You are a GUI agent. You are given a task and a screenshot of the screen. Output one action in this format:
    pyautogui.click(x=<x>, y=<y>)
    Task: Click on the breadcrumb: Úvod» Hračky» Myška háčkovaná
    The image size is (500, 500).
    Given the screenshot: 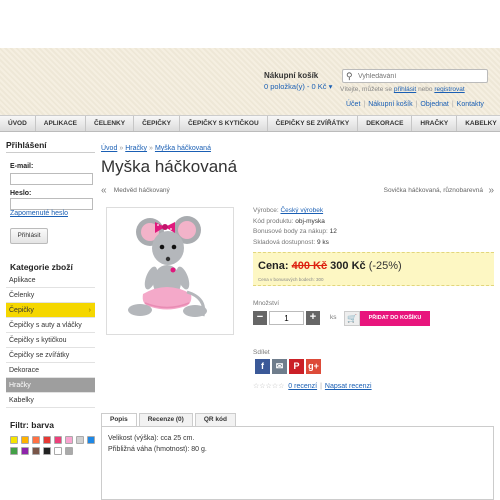 What is the action you would take?
    pyautogui.click(x=156, y=148)
    